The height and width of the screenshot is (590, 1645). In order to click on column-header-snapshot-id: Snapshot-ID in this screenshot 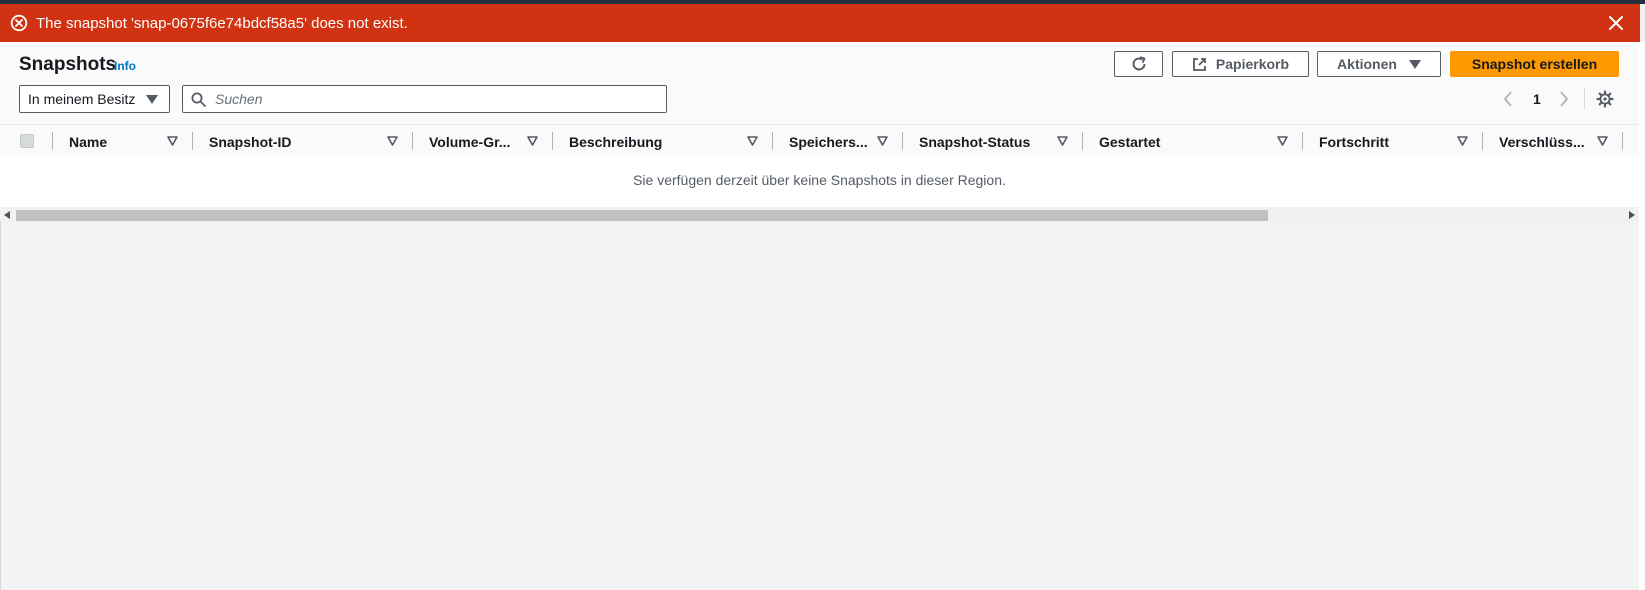, I will do `click(250, 142)`.